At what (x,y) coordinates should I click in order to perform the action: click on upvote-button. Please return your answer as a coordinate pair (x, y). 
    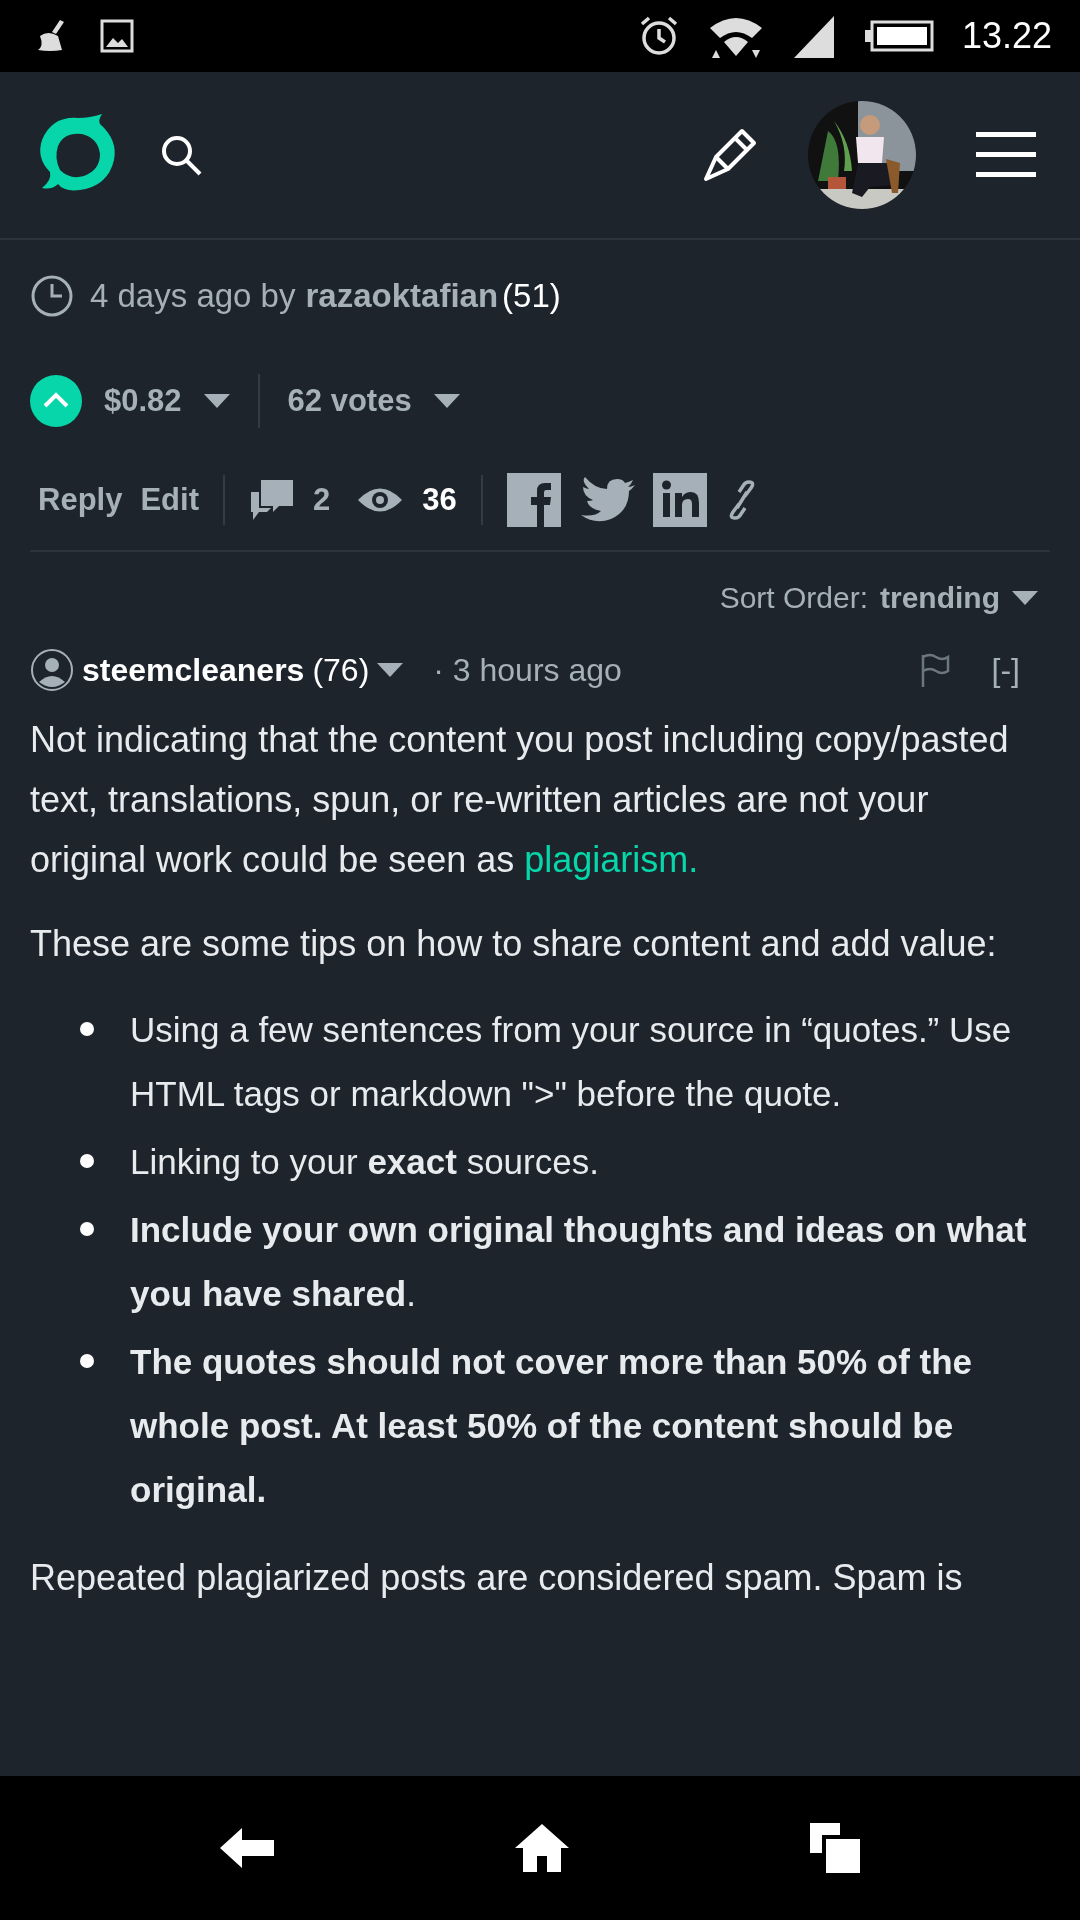
    Looking at the image, I should click on (56, 401).